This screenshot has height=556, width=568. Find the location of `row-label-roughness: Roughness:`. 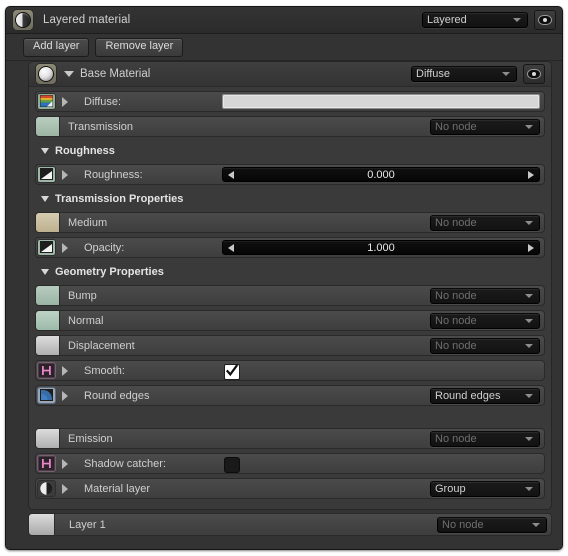

row-label-roughness: Roughness: is located at coordinates (113, 174).